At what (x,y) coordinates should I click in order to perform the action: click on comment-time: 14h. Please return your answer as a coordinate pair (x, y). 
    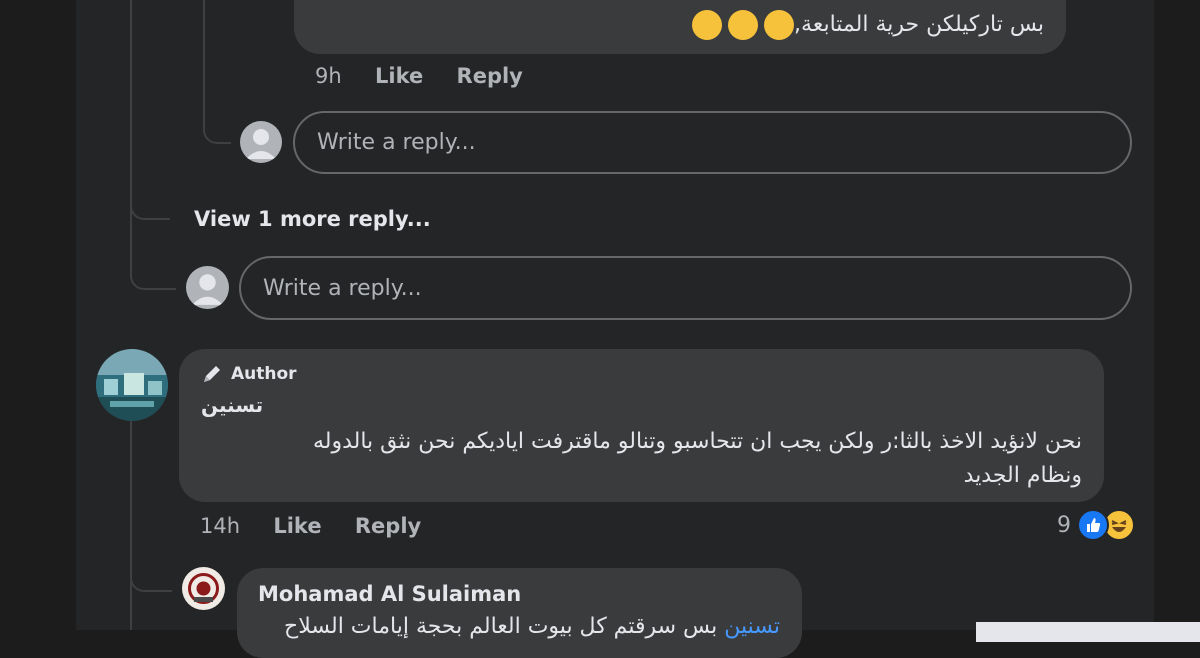
    Looking at the image, I should click on (220, 526).